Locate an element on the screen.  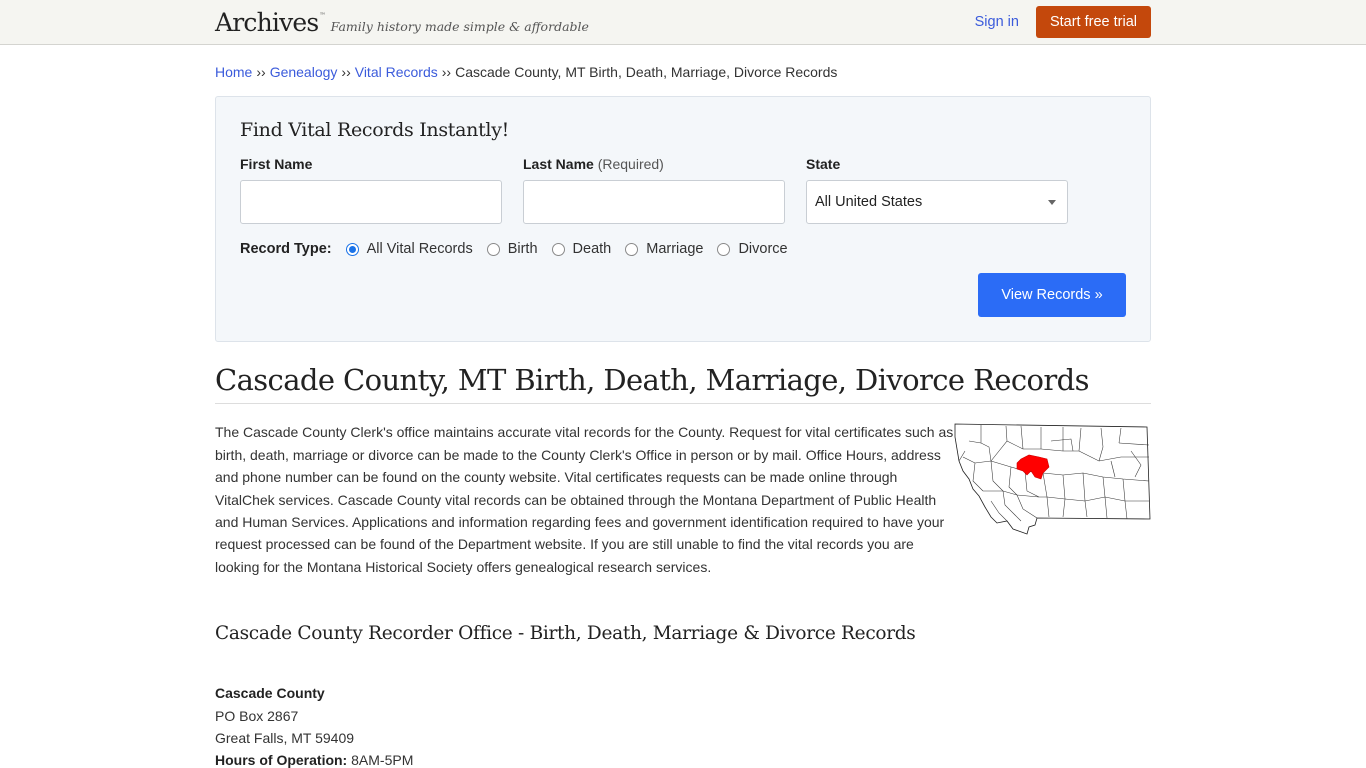
radio-birth: Birth is located at coordinates (512, 249).